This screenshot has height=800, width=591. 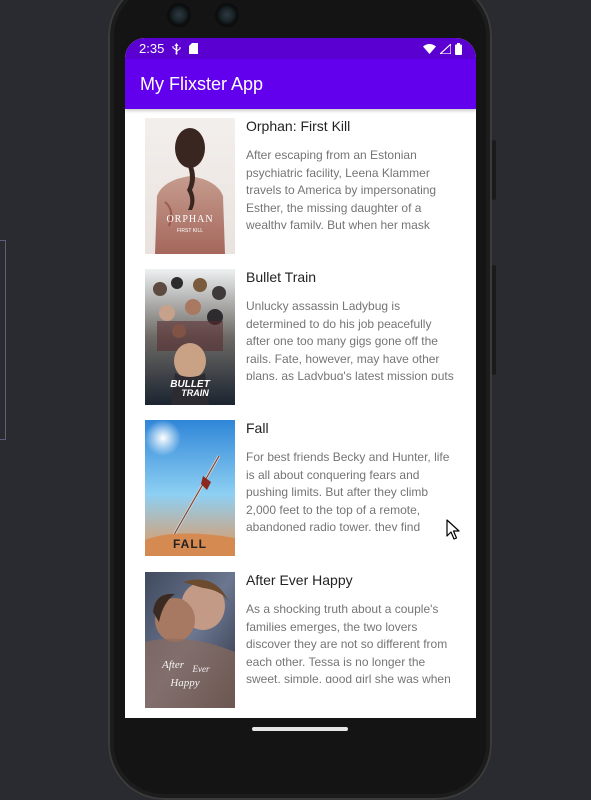 I want to click on movie-title: Fall, so click(x=257, y=428).